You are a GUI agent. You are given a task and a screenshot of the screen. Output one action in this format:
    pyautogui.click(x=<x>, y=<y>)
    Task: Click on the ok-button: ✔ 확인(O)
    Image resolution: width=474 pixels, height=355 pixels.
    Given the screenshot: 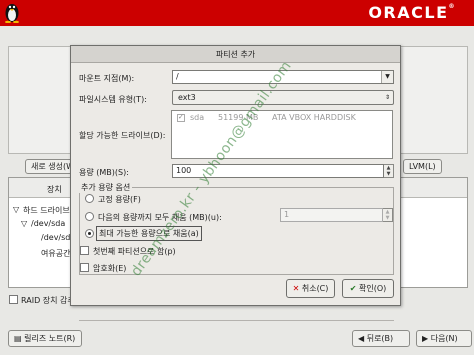 What is the action you would take?
    pyautogui.click(x=368, y=288)
    